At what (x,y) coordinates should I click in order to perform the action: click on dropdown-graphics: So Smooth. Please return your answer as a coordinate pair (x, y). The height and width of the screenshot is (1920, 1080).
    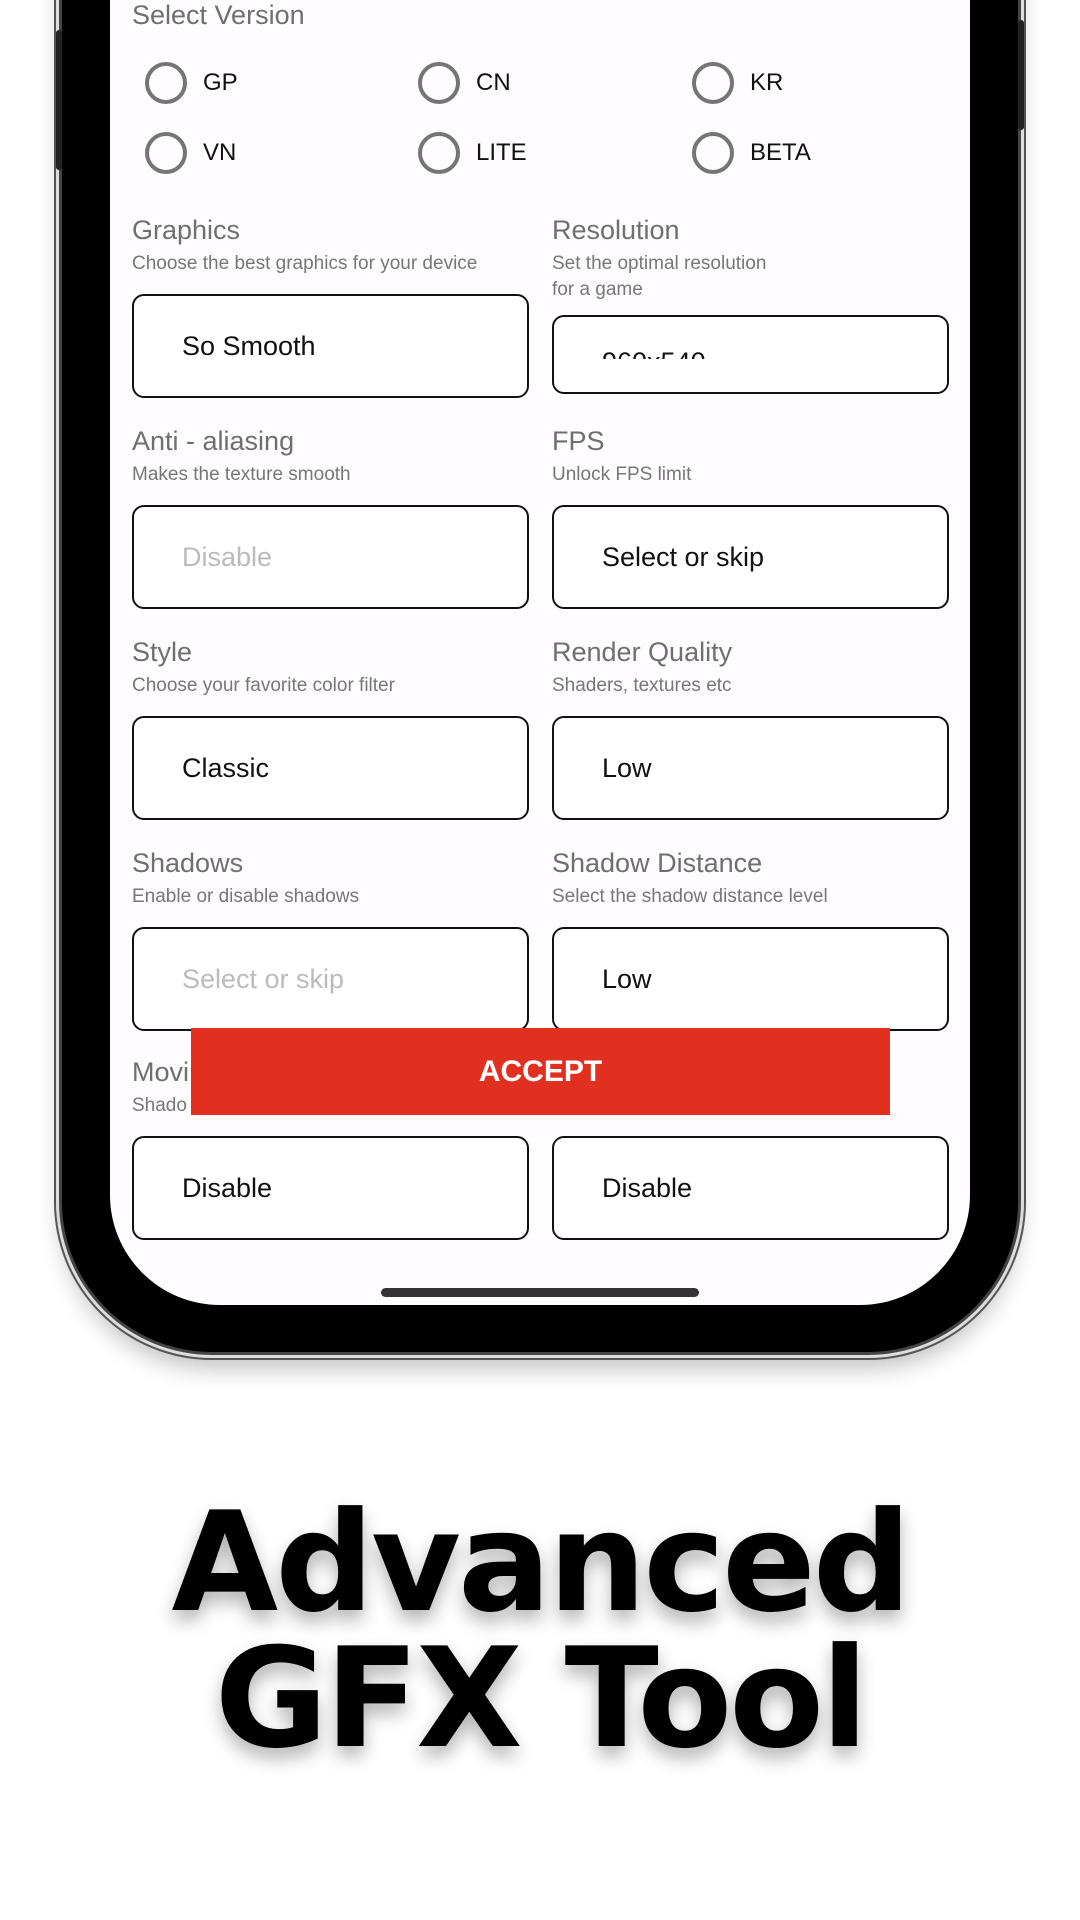
    Looking at the image, I should click on (330, 346).